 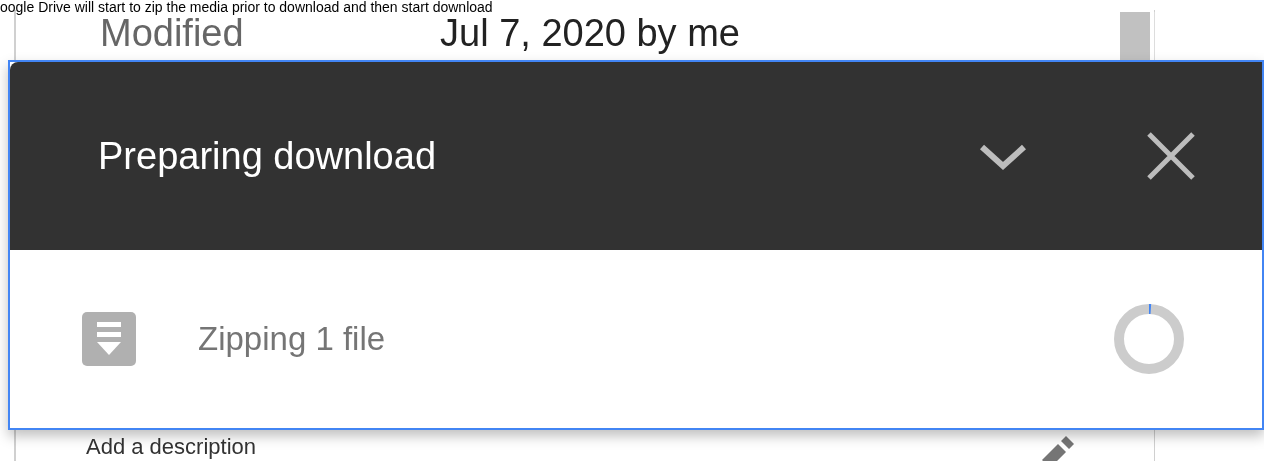 I want to click on dialog-title: Preparing download, so click(x=267, y=156).